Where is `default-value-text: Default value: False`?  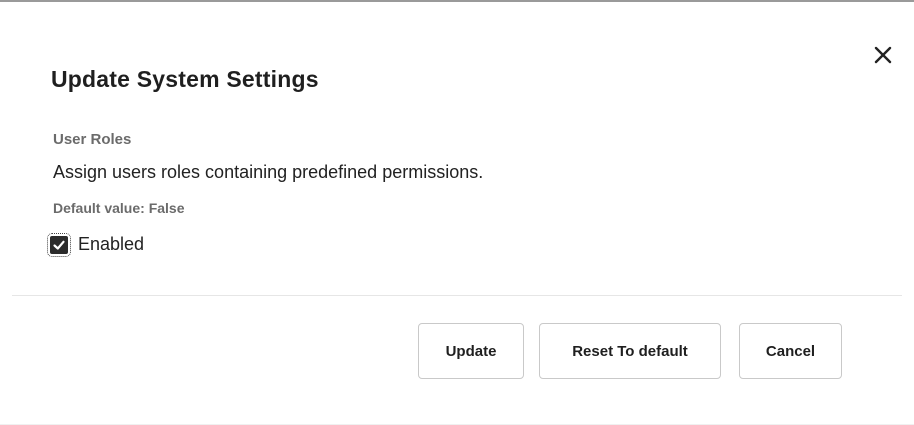 default-value-text: Default value: False is located at coordinates (119, 208).